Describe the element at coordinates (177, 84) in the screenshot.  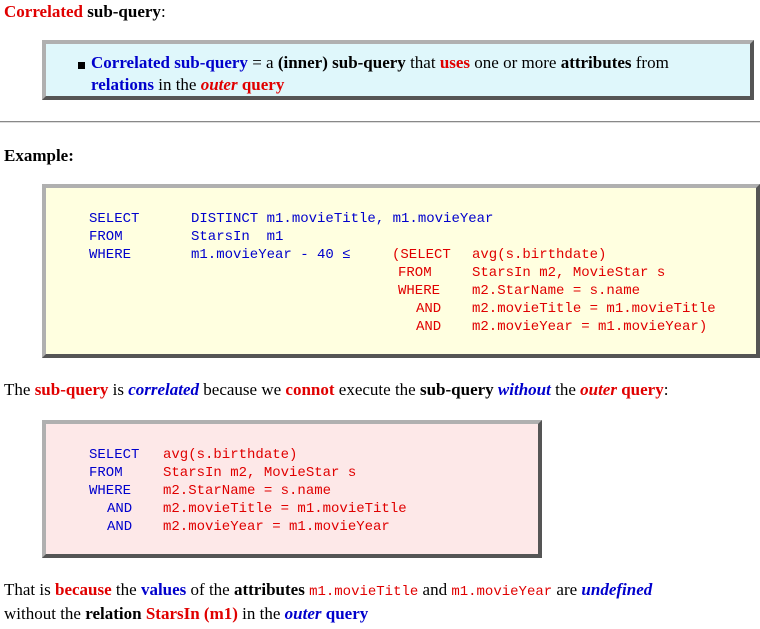
I see `def-text: in the` at that location.